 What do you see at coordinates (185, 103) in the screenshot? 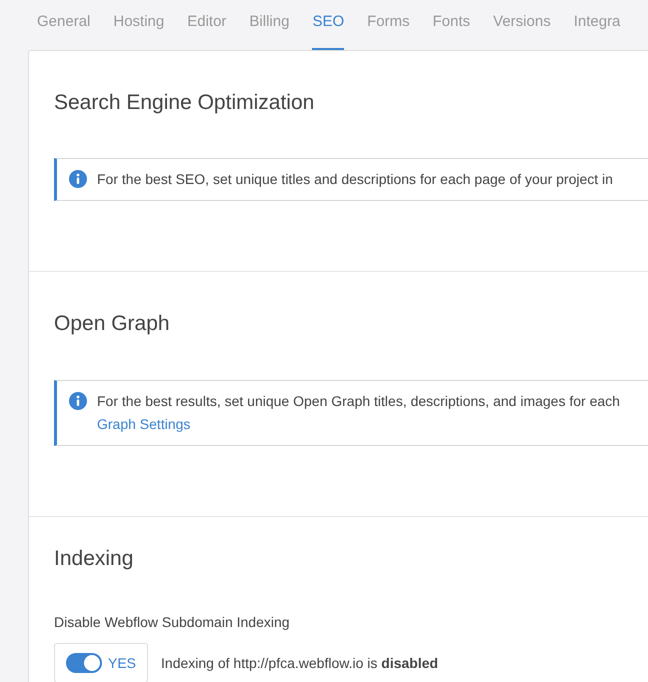
I see `section-title: Search Engine Optimization` at bounding box center [185, 103].